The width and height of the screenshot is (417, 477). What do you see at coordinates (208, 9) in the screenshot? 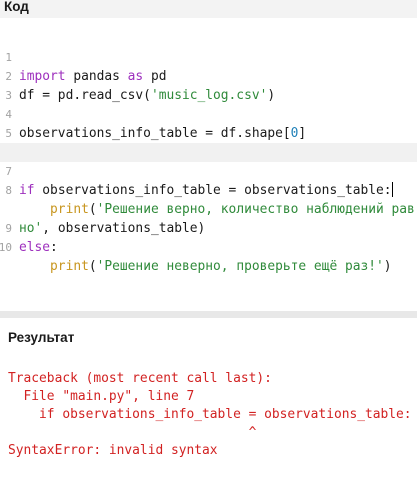
I see `code-panel-title: Код` at bounding box center [208, 9].